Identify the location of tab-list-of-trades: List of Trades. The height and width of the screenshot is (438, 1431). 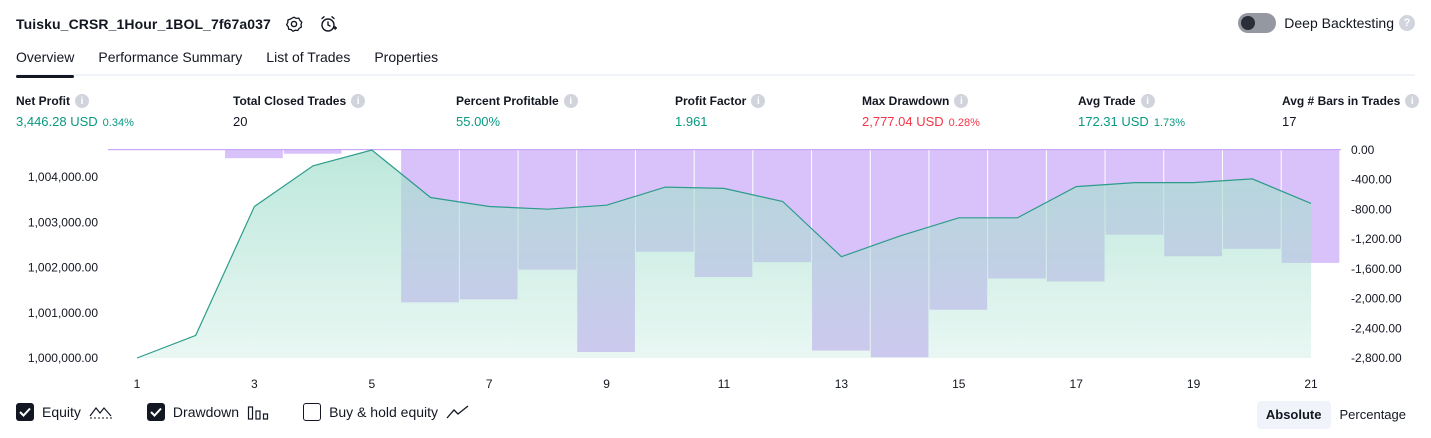
(308, 61).